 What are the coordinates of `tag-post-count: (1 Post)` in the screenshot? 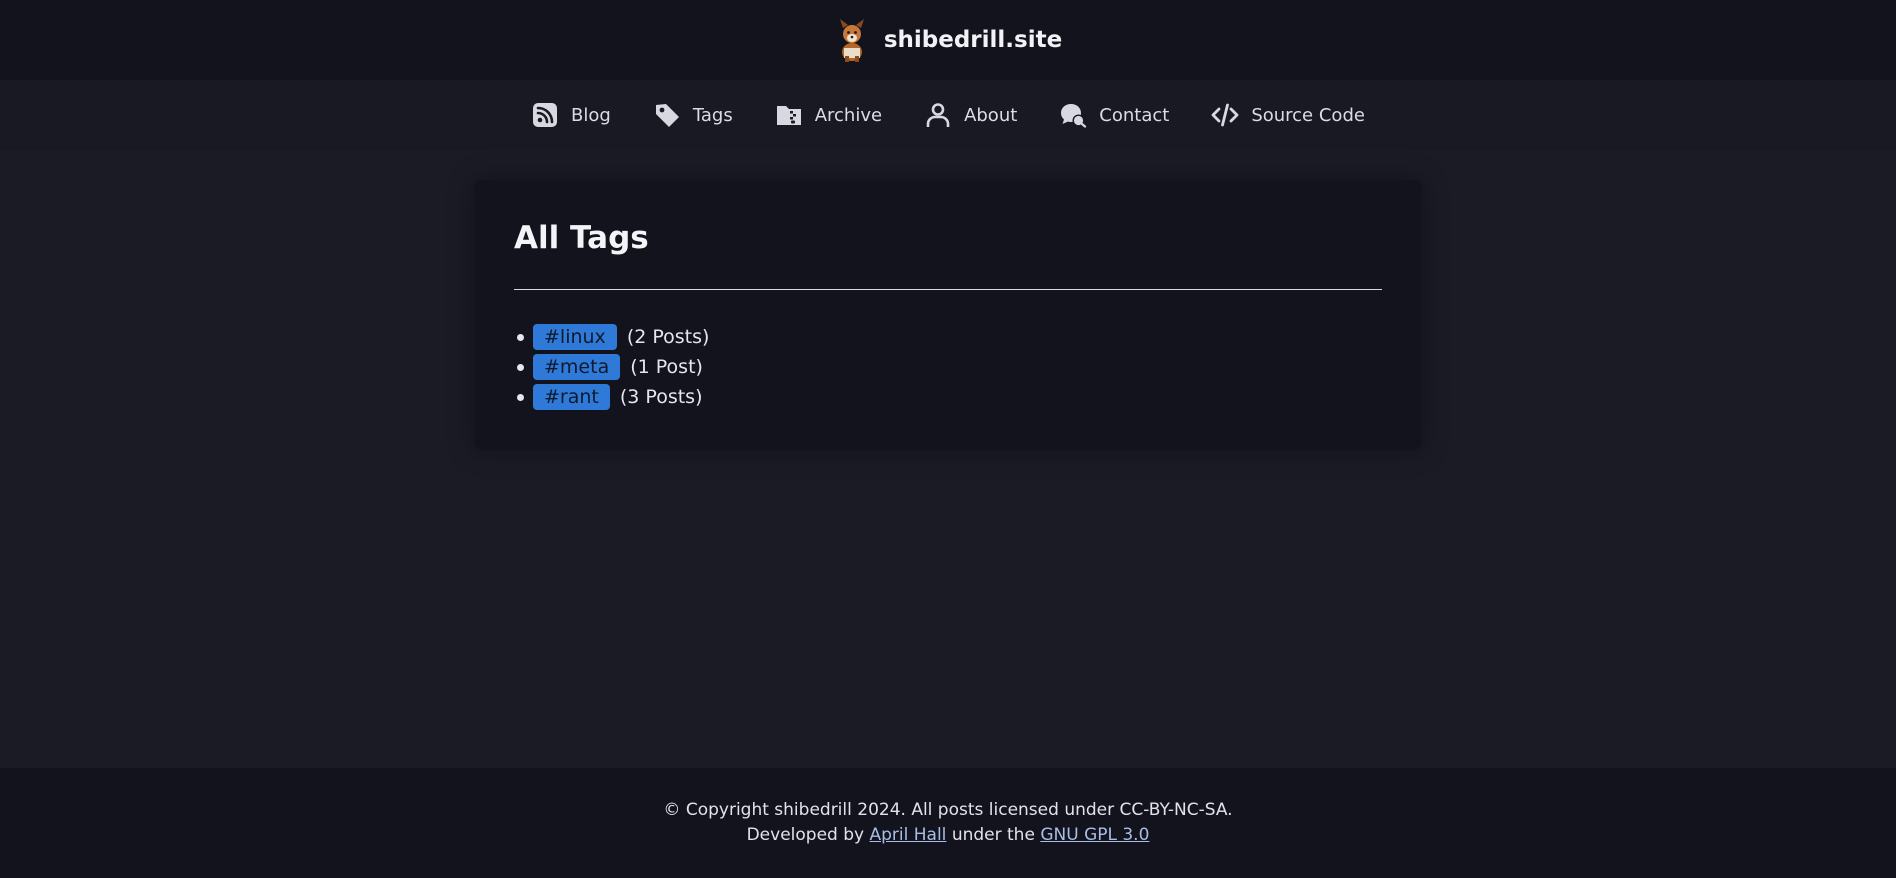 It's located at (666, 367).